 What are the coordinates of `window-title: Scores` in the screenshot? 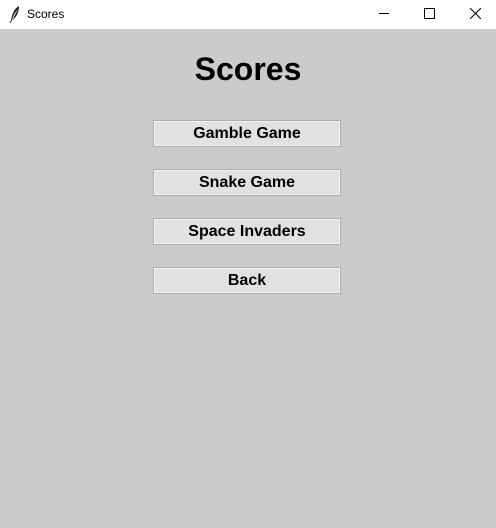 It's located at (46, 14).